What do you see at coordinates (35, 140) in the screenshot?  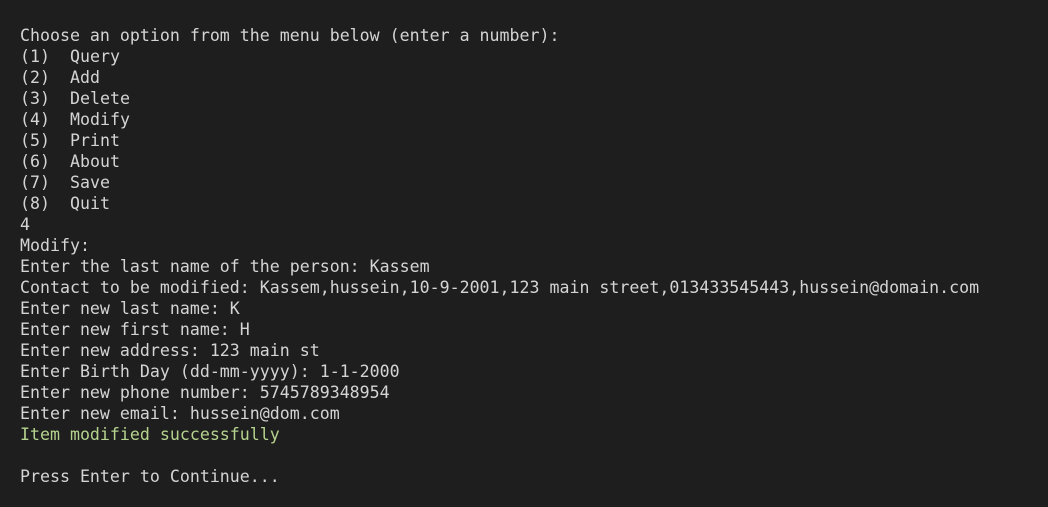 I see `menu-item-number: (5)` at bounding box center [35, 140].